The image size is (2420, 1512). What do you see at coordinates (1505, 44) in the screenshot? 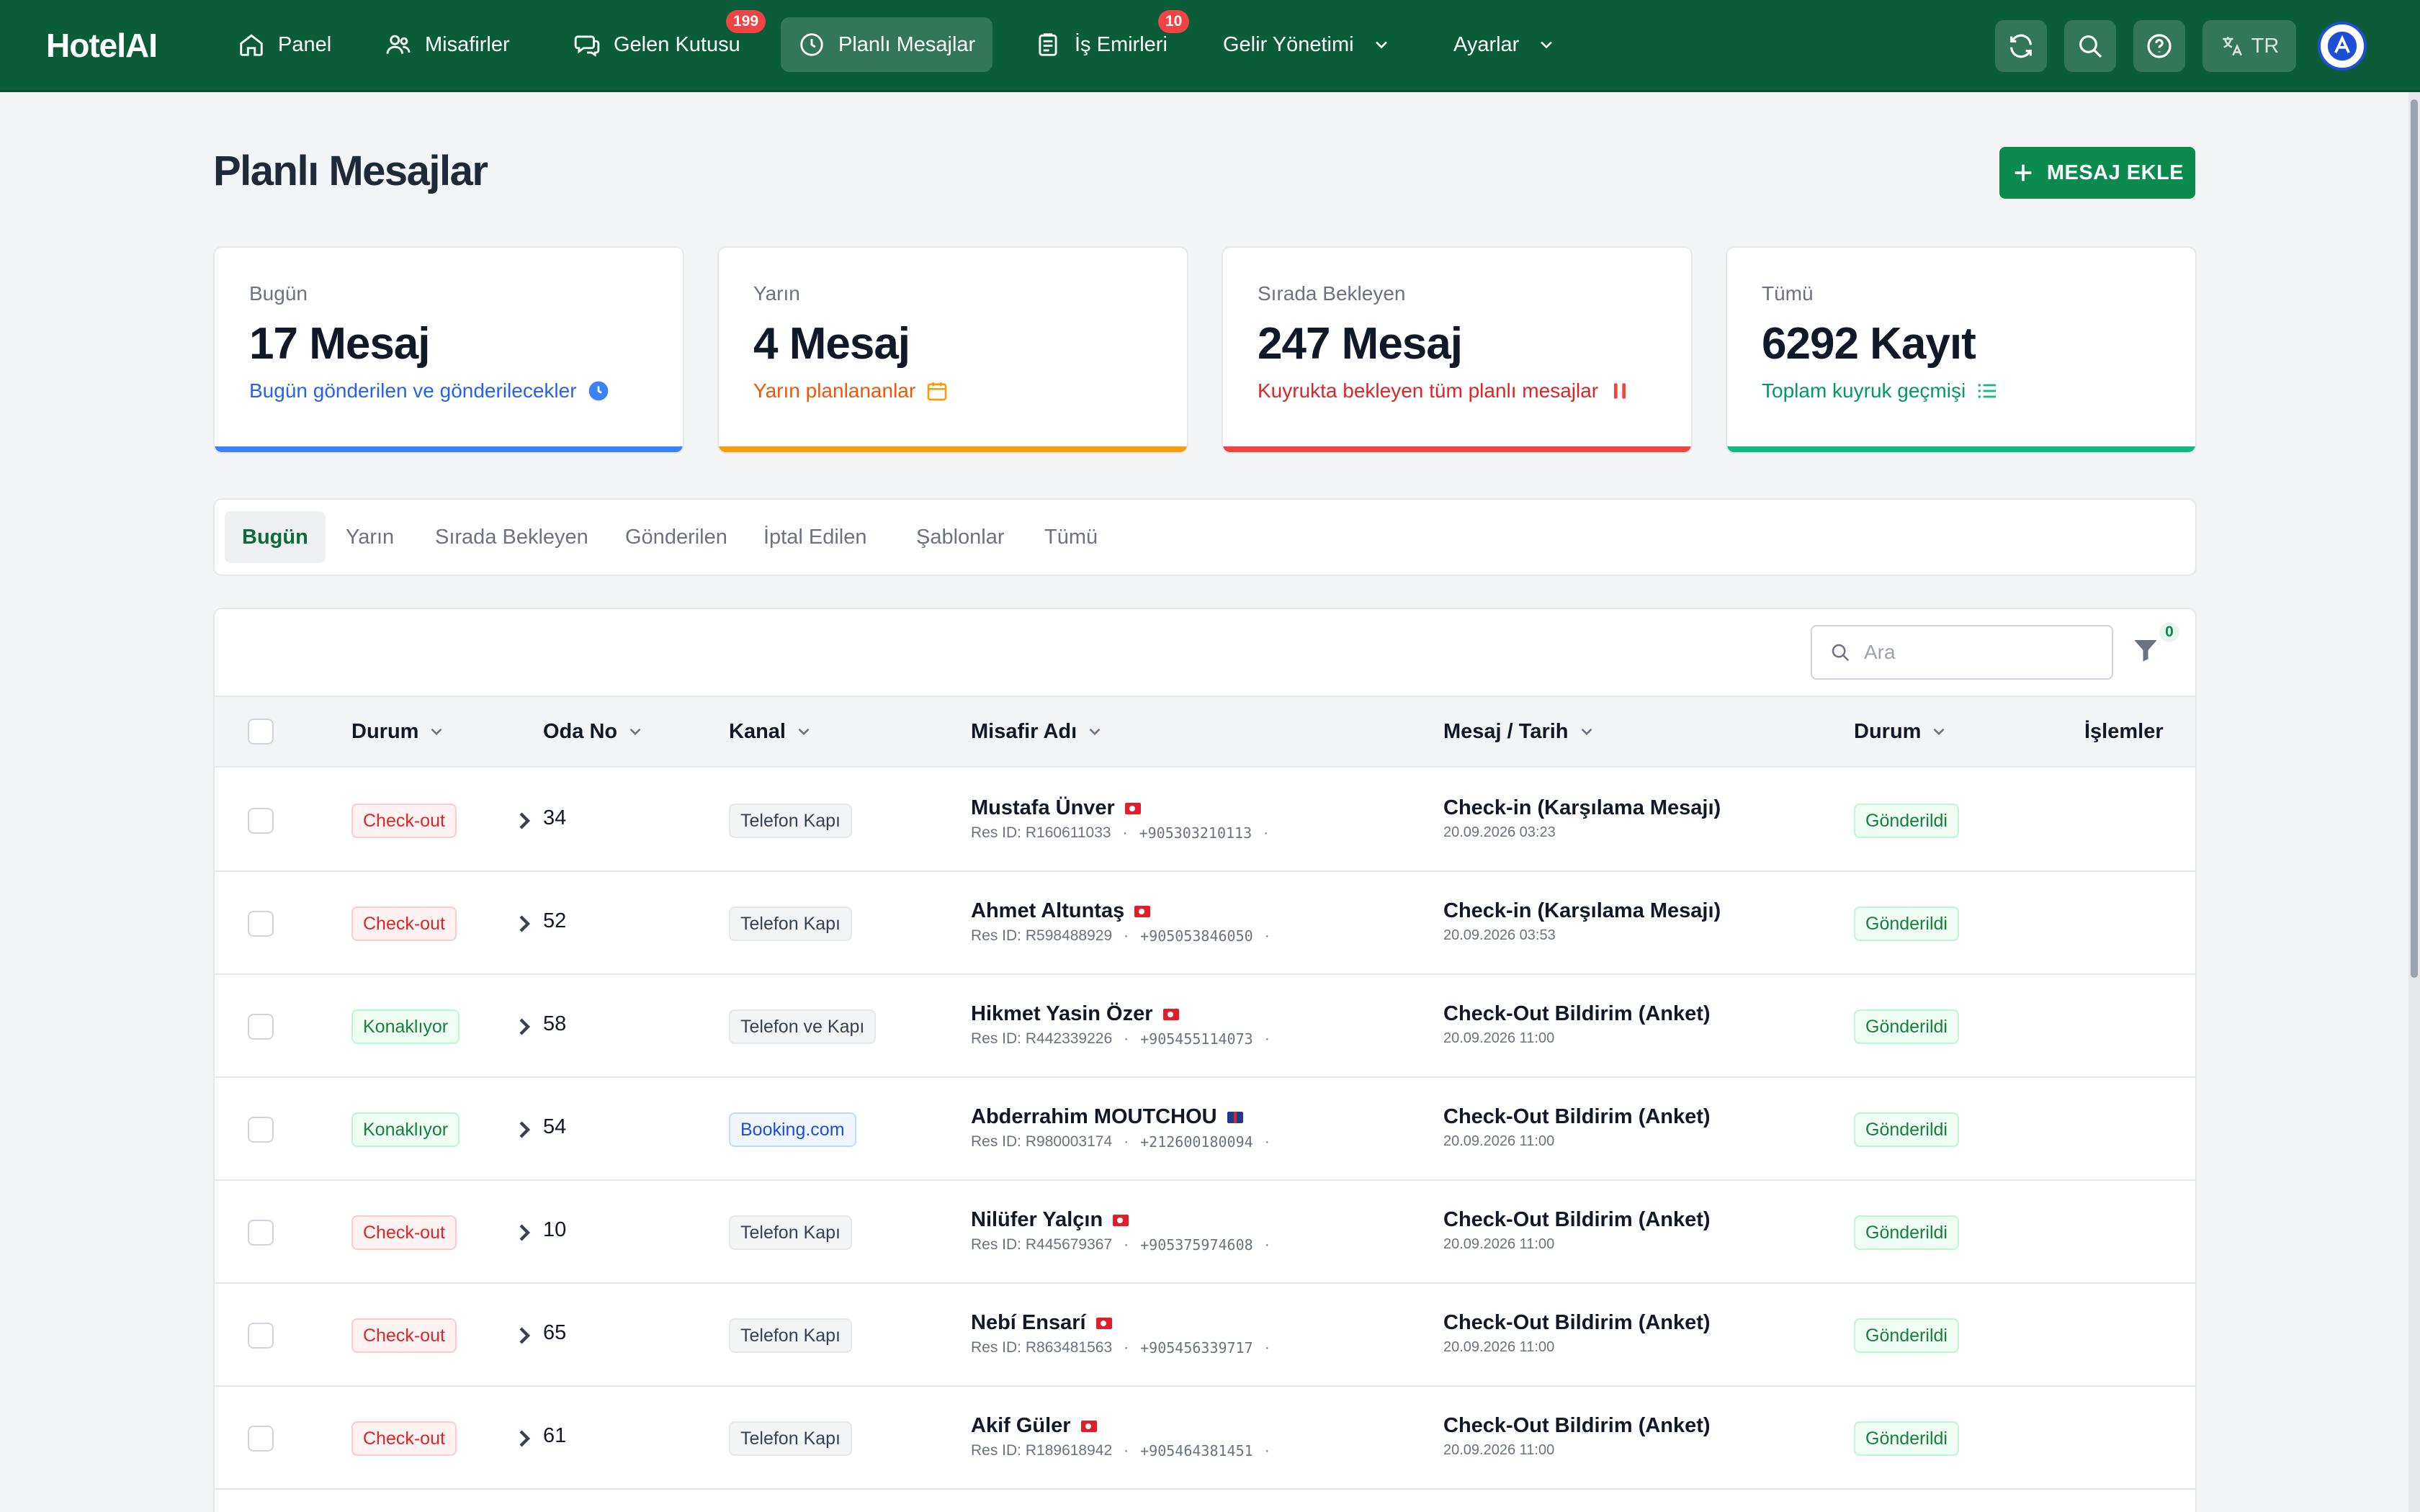
I see `nav-item-ayarlar: Ayarlar` at bounding box center [1505, 44].